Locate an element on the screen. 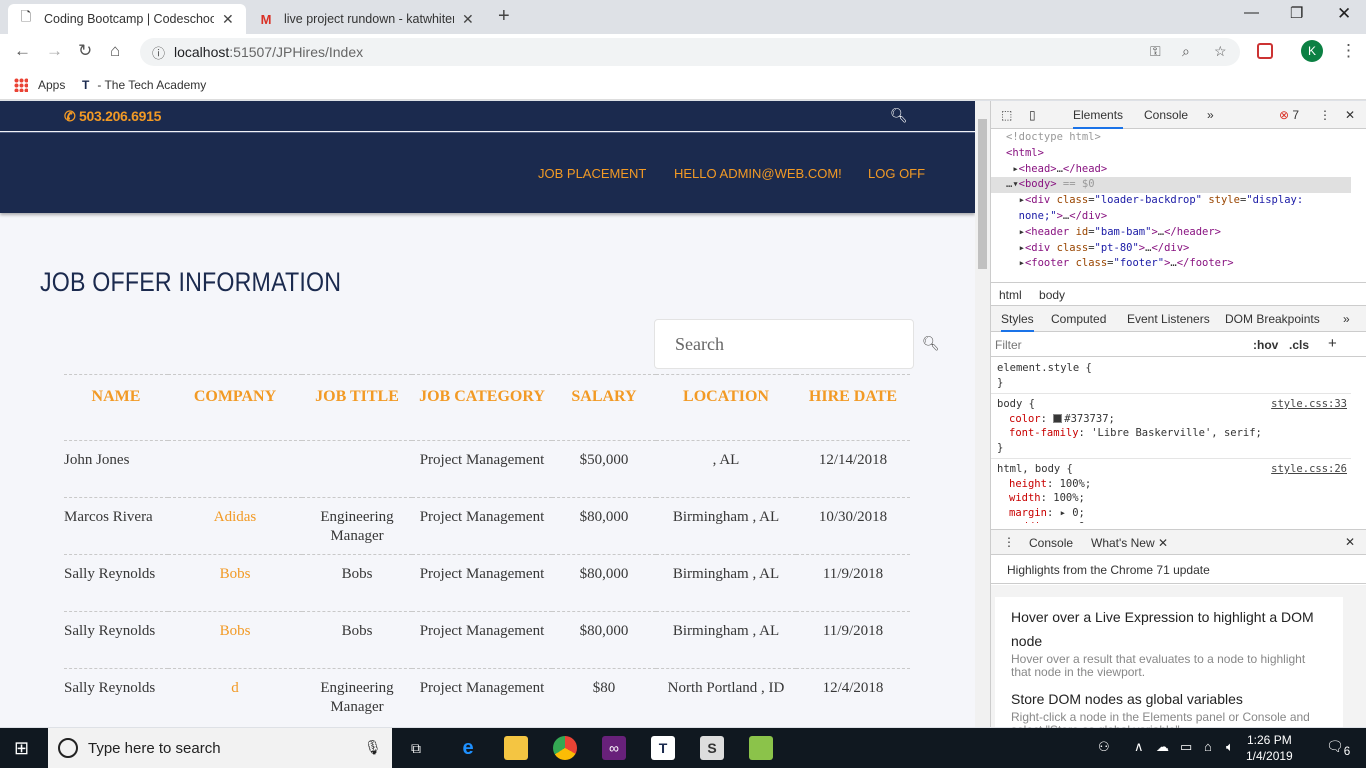 The image size is (1366, 768). info-icon: ⓘ is located at coordinates (158, 52).